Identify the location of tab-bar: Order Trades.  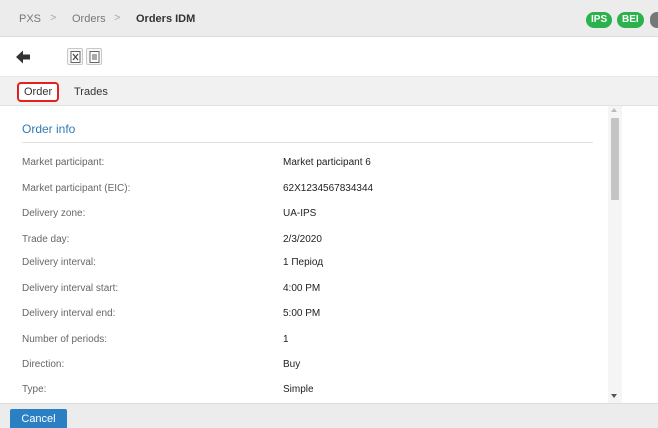
(329, 91).